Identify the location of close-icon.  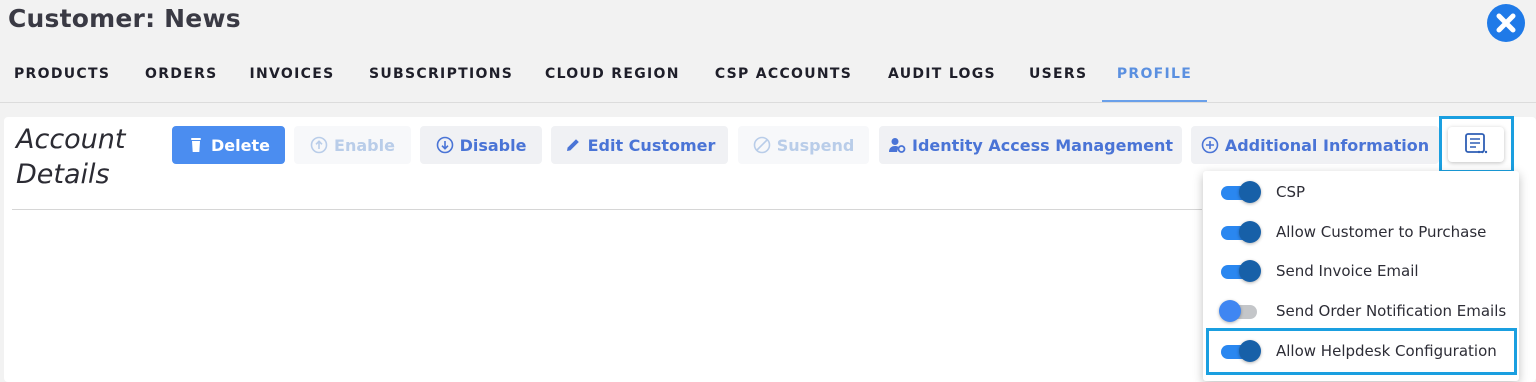
(1506, 23).